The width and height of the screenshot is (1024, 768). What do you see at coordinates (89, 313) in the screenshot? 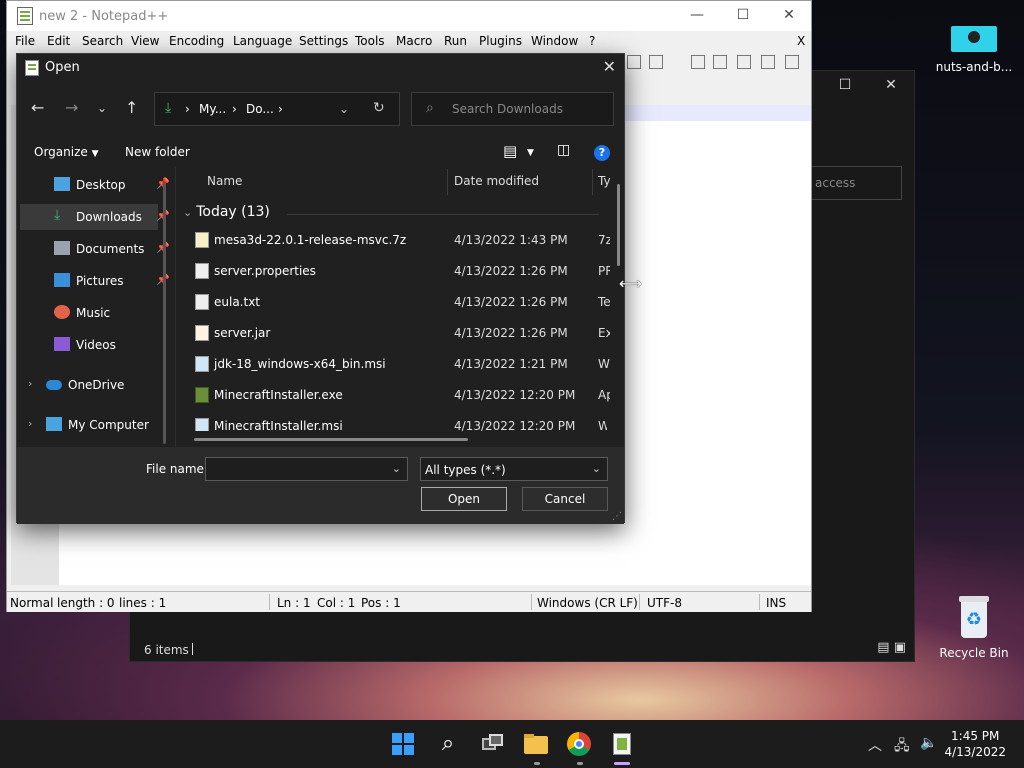
I see `sidebar-item-music: Music` at bounding box center [89, 313].